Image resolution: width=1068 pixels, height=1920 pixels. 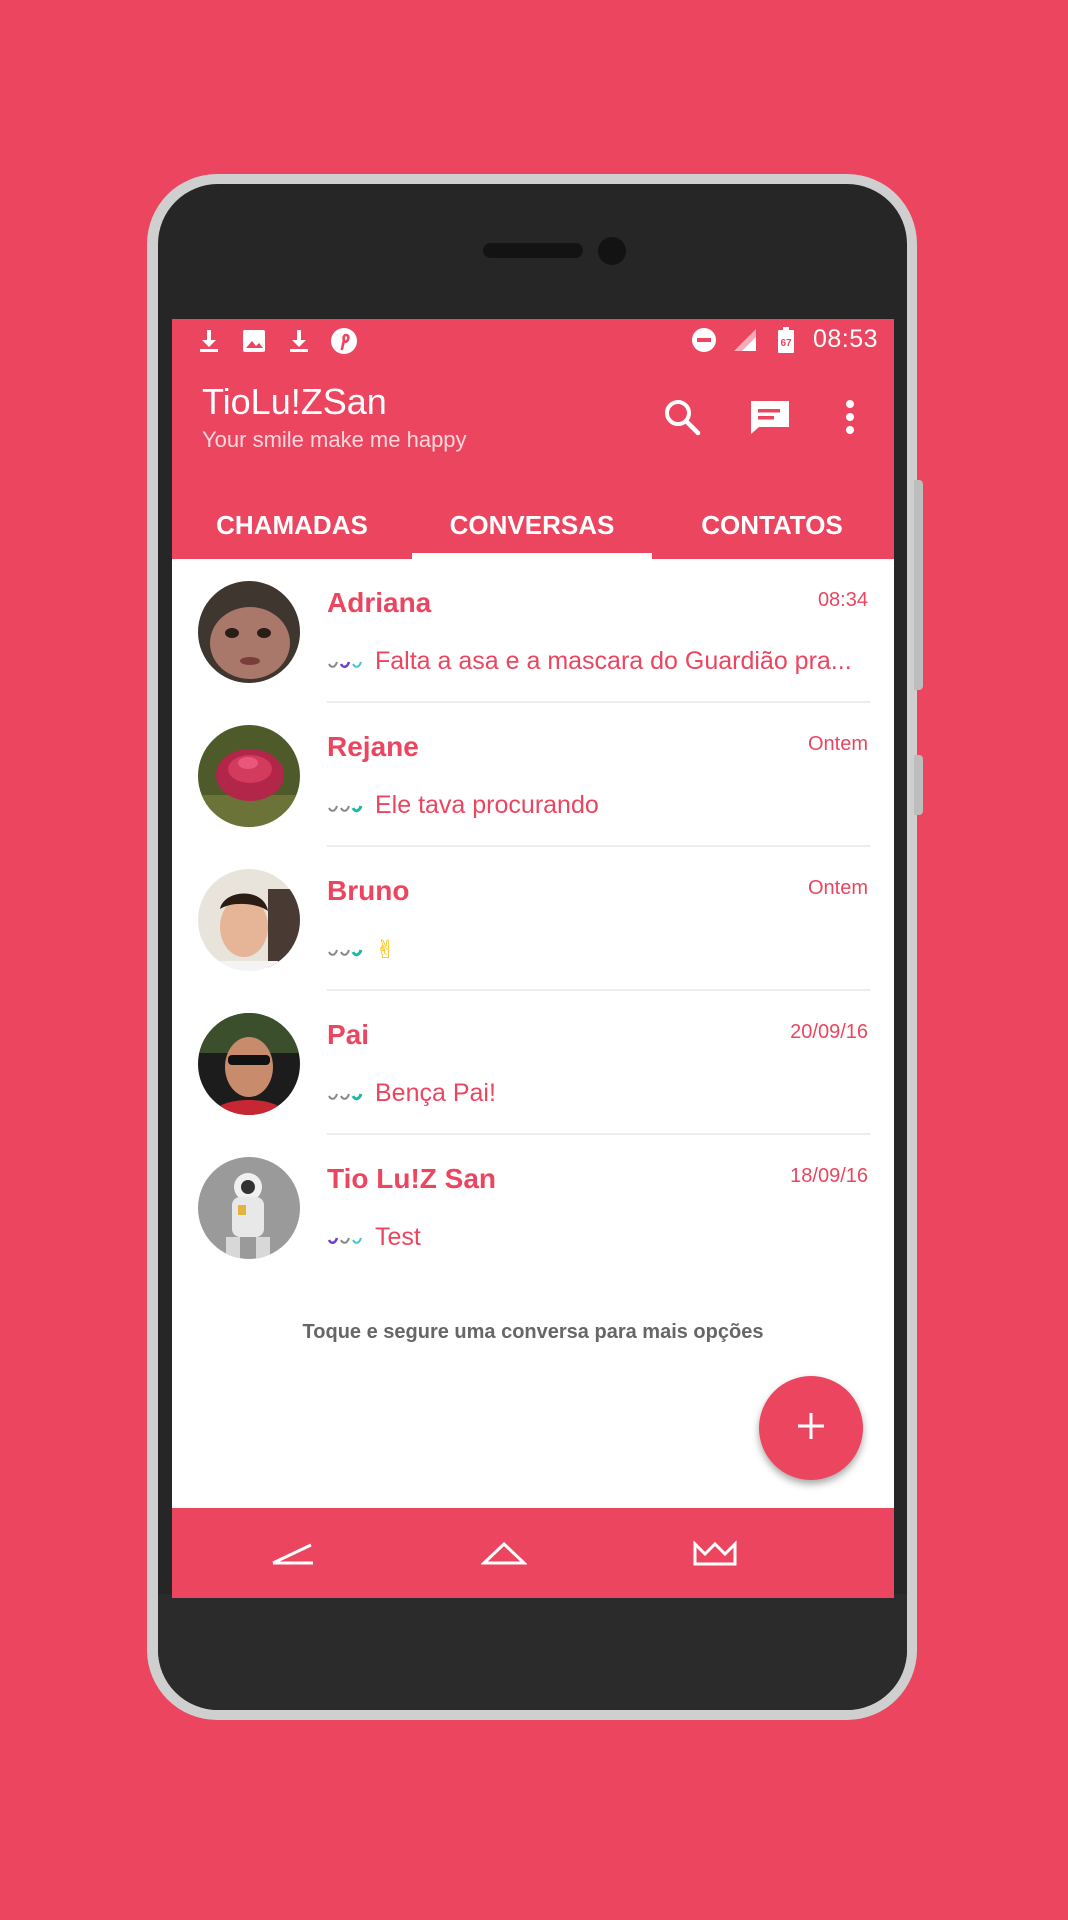 I want to click on signal-icon, so click(x=745, y=339).